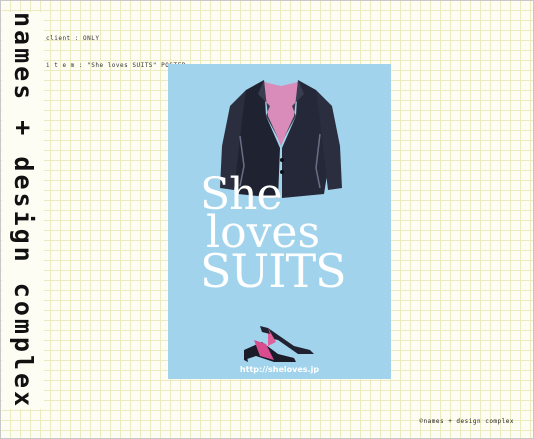 This screenshot has height=439, width=534. Describe the element at coordinates (273, 271) in the screenshot. I see `headline-suits: SUITS` at that location.